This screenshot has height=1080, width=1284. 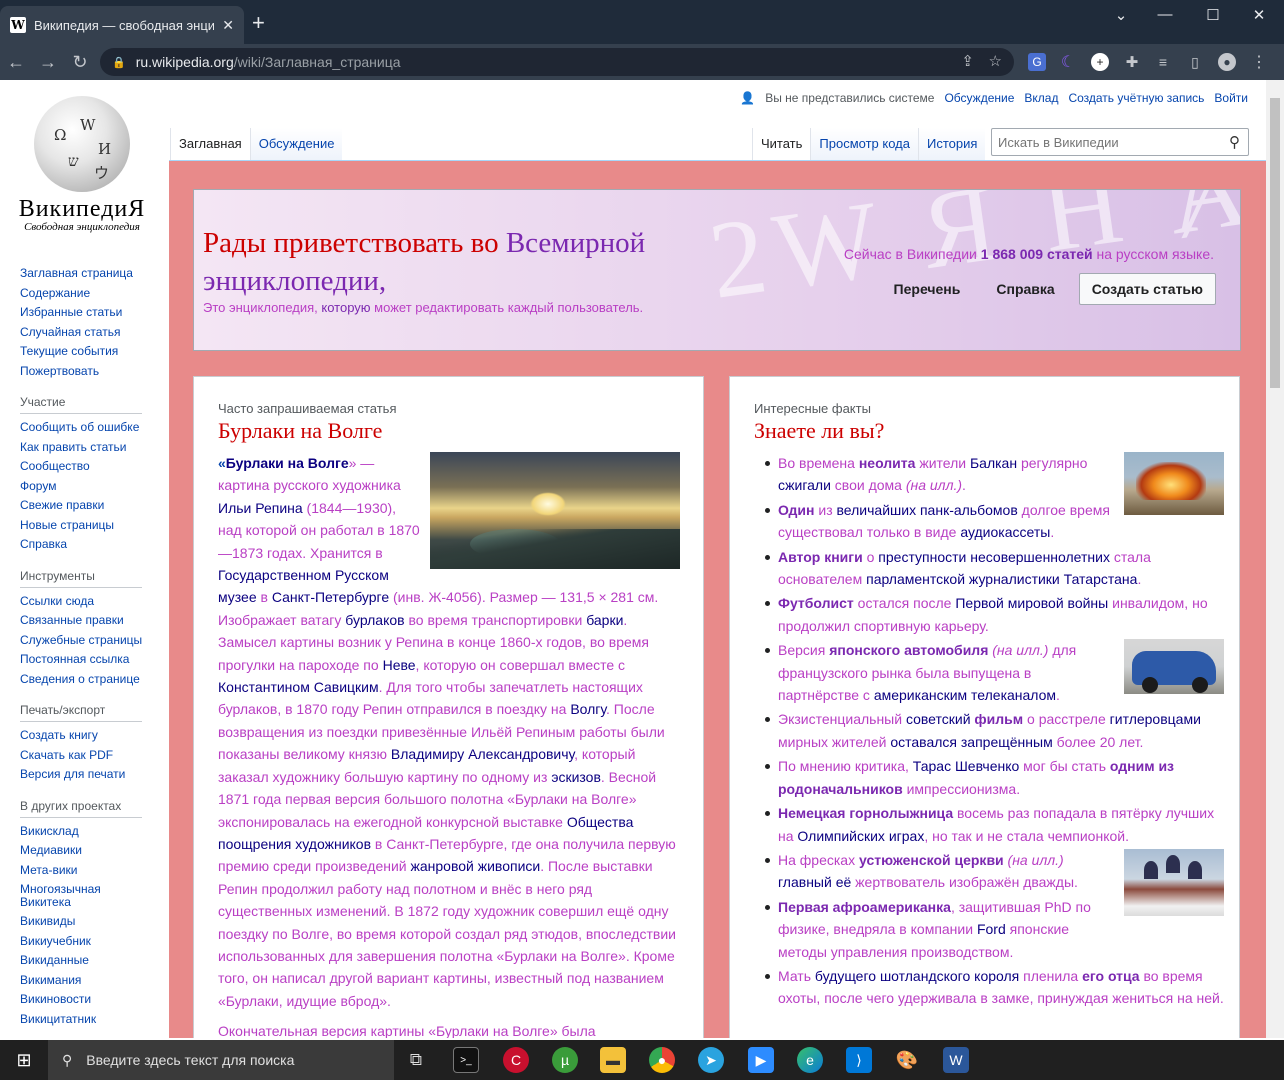 I want to click on sidebar-link: Новые страницы, so click(x=85, y=526).